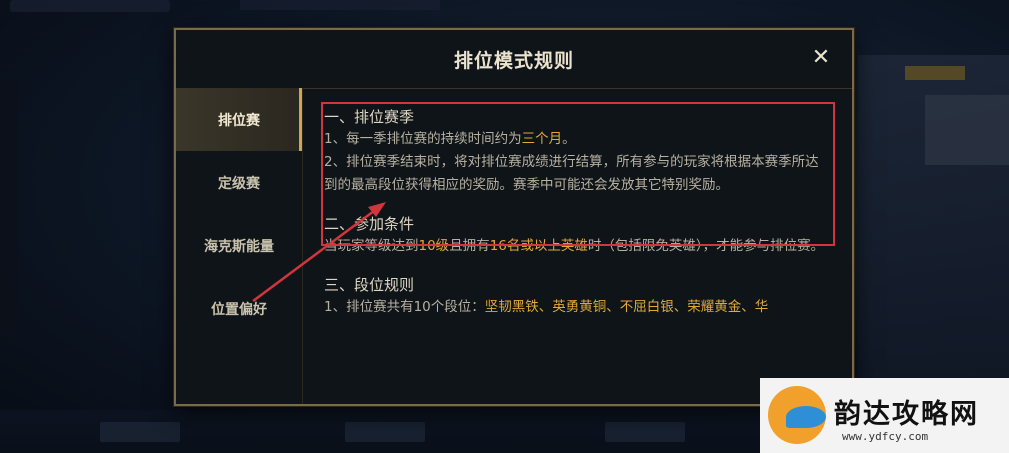 Image resolution: width=1009 pixels, height=453 pixels. Describe the element at coordinates (404, 307) in the screenshot. I see `rule-text-part: 1、排位赛共有10个段位：` at that location.